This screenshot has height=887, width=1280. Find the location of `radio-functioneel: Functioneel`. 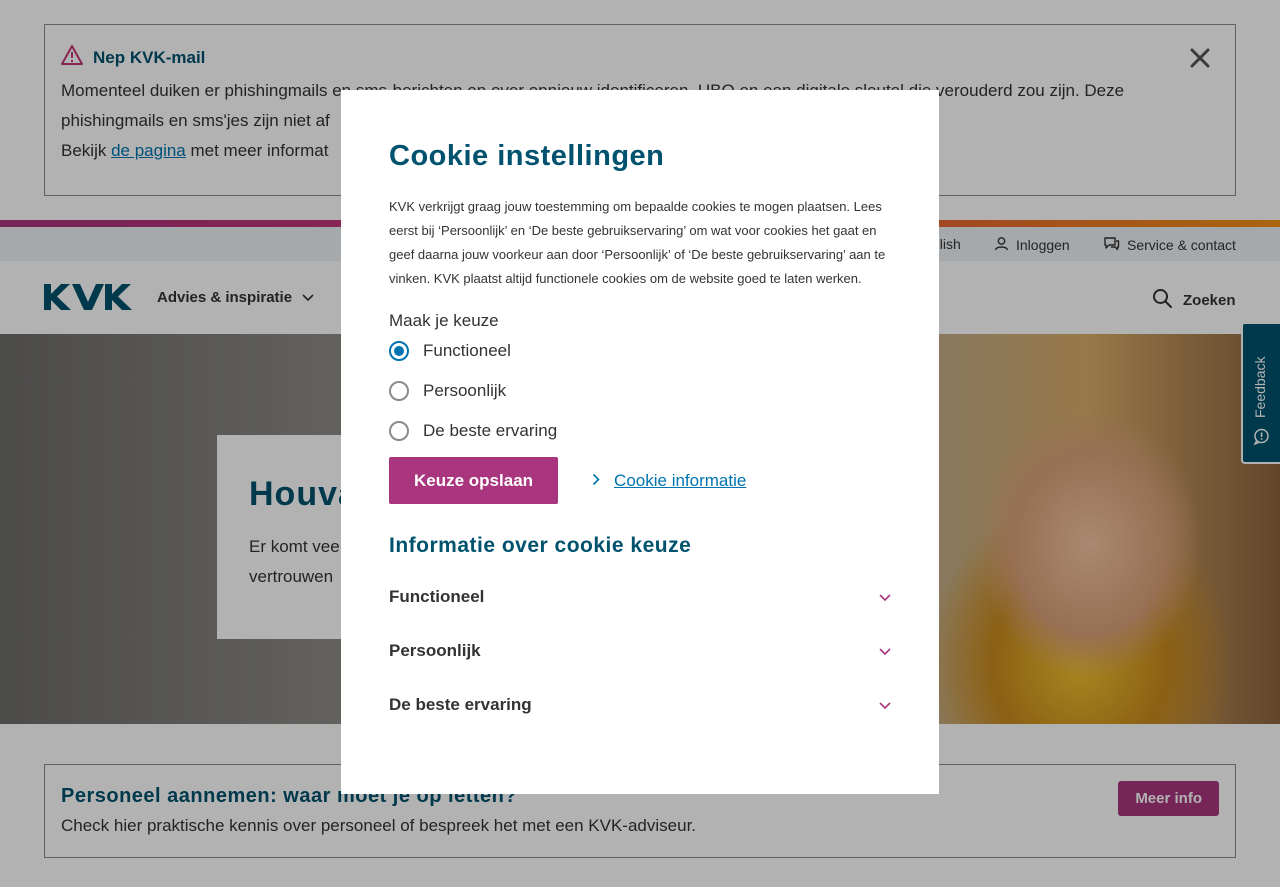

radio-functioneel: Functioneel is located at coordinates (640, 351).